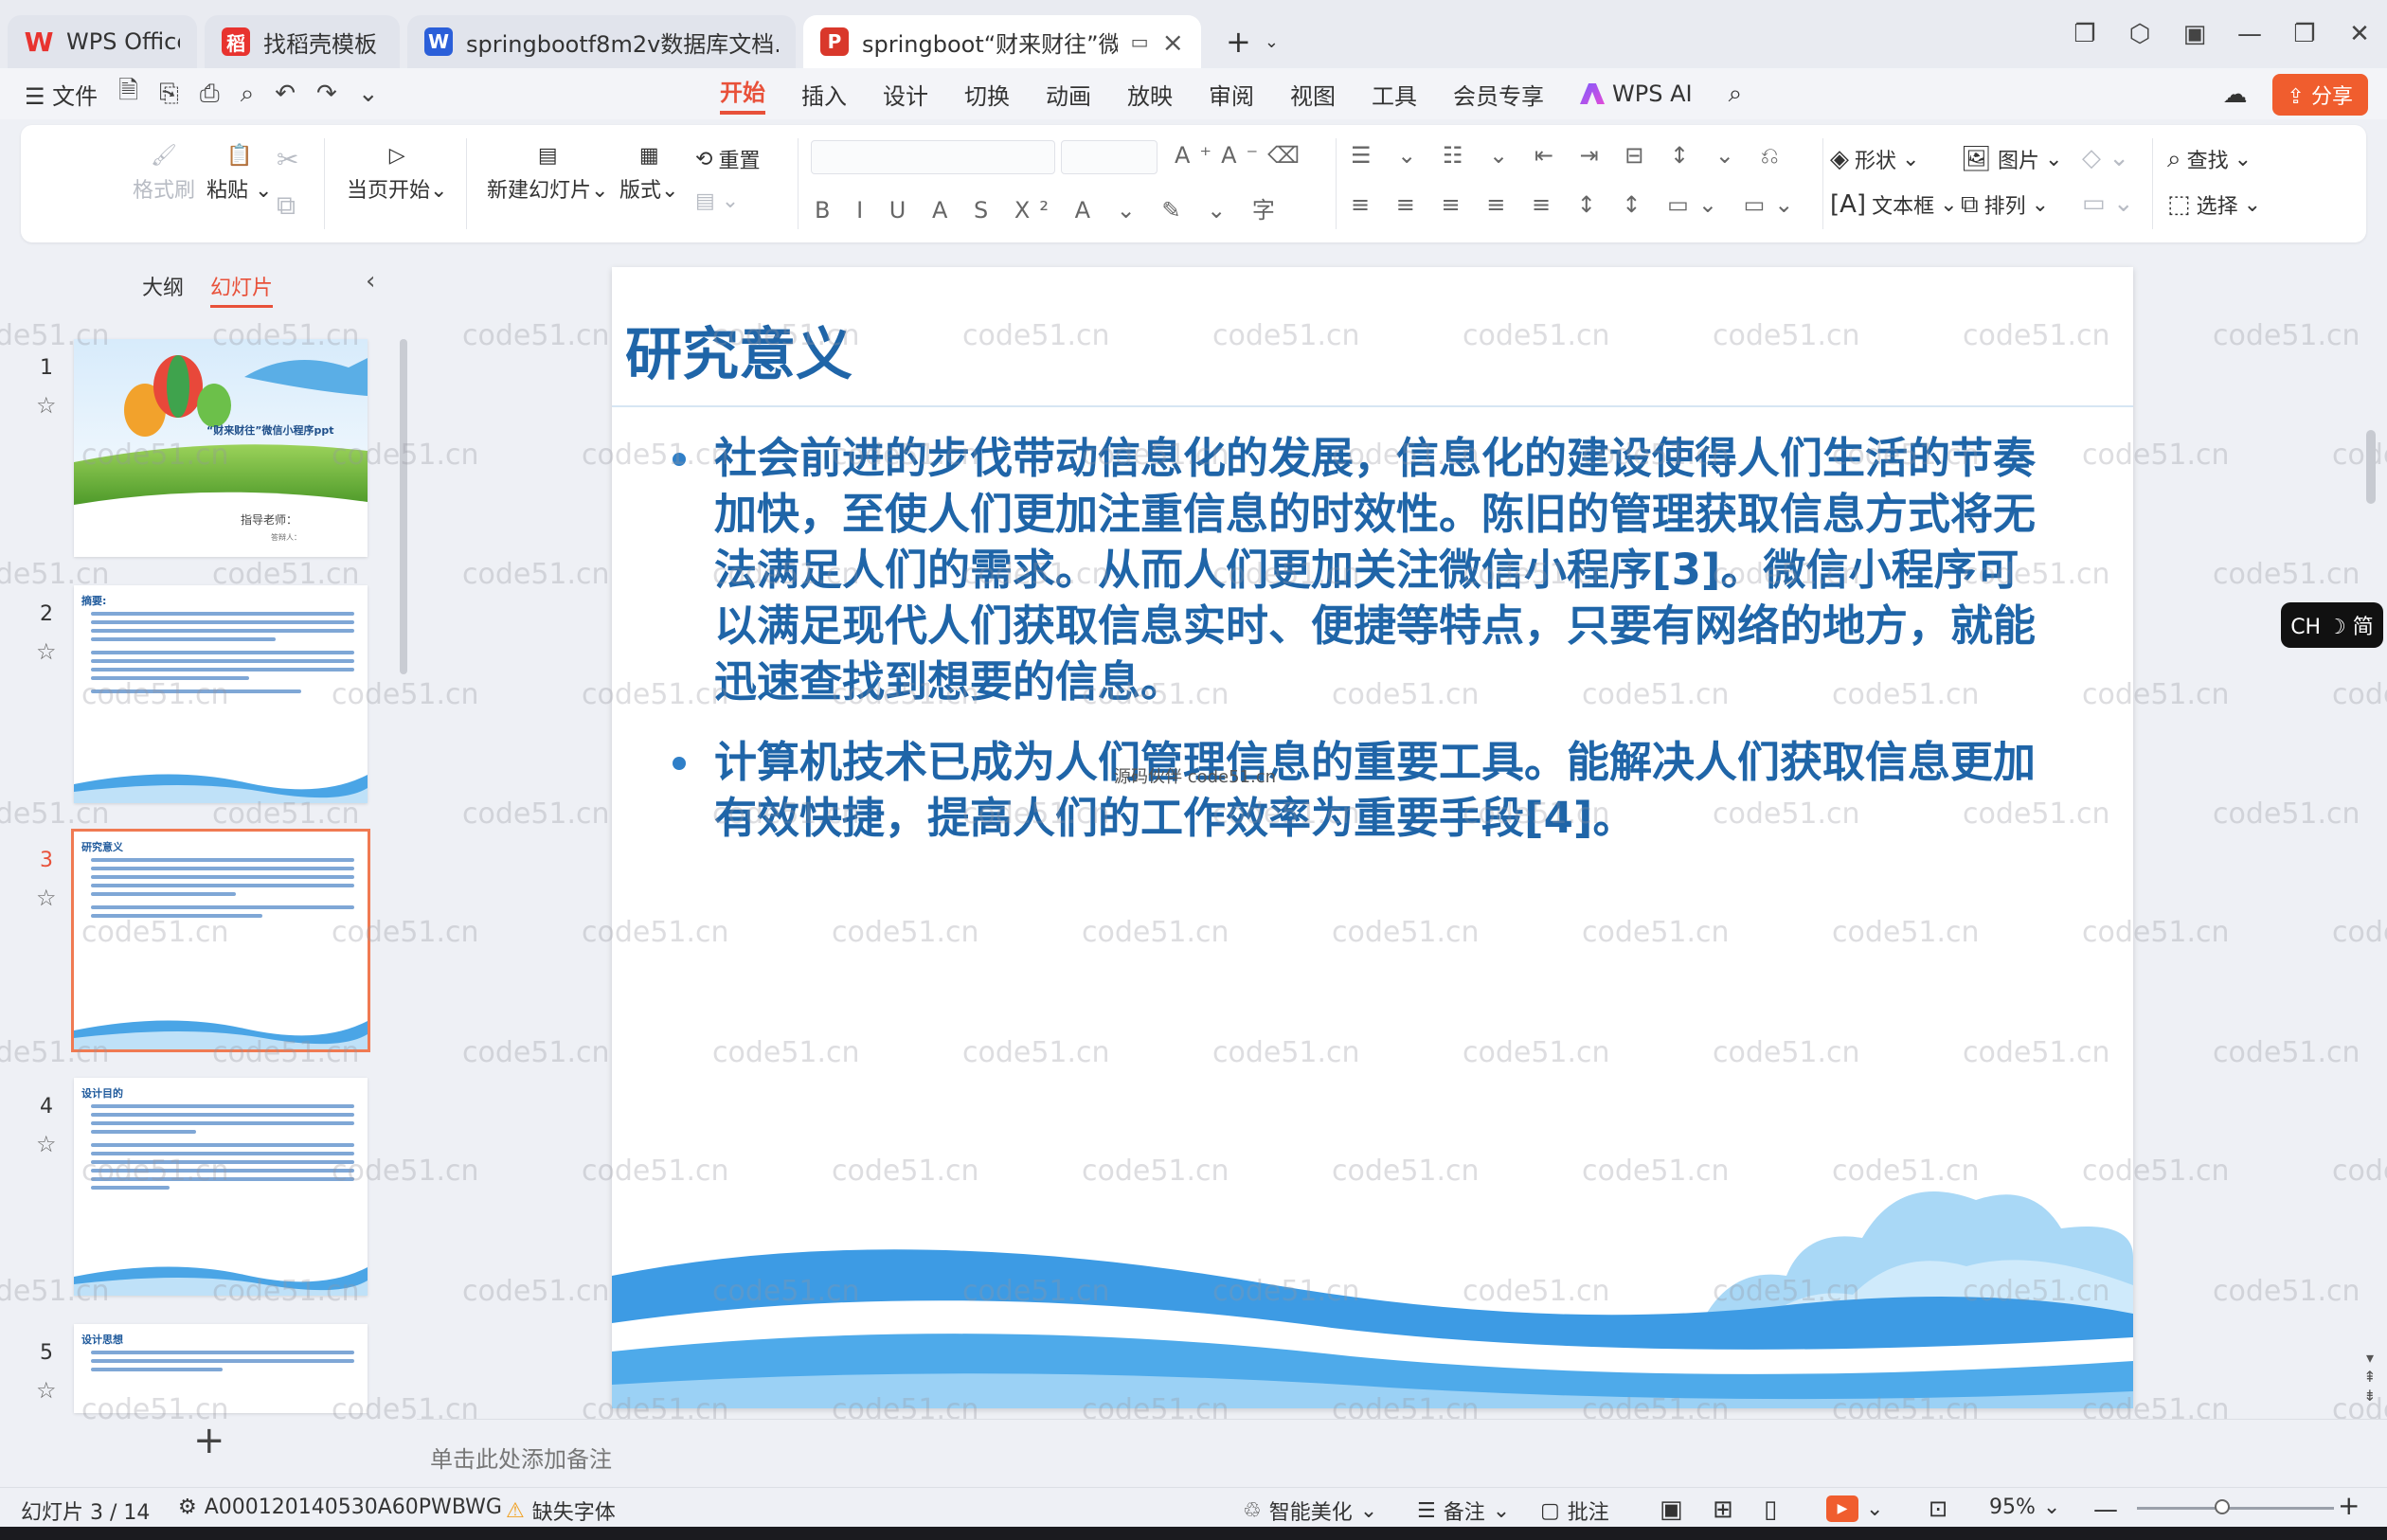 The height and width of the screenshot is (1540, 2387). Describe the element at coordinates (1723, 1509) in the screenshot. I see `grid-view-icon: ⊞` at that location.